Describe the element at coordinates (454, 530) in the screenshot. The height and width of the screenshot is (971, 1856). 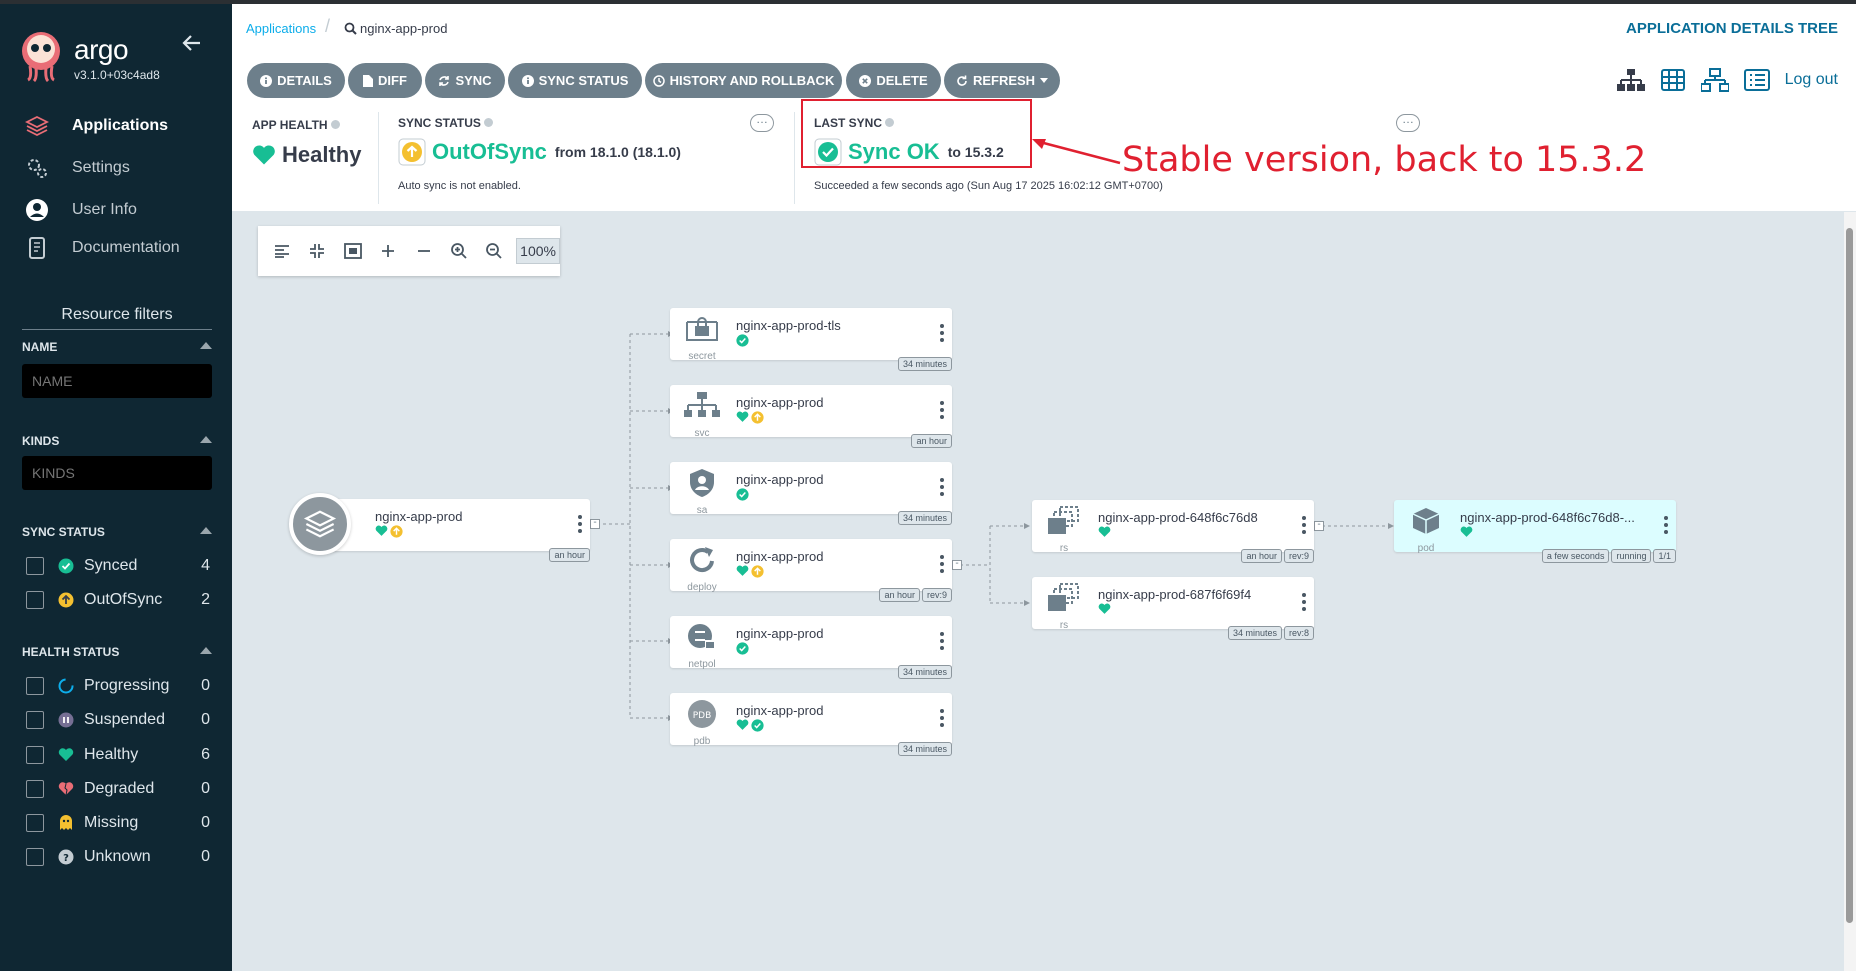
I see `application-node: nginx-app-prod an hour` at that location.